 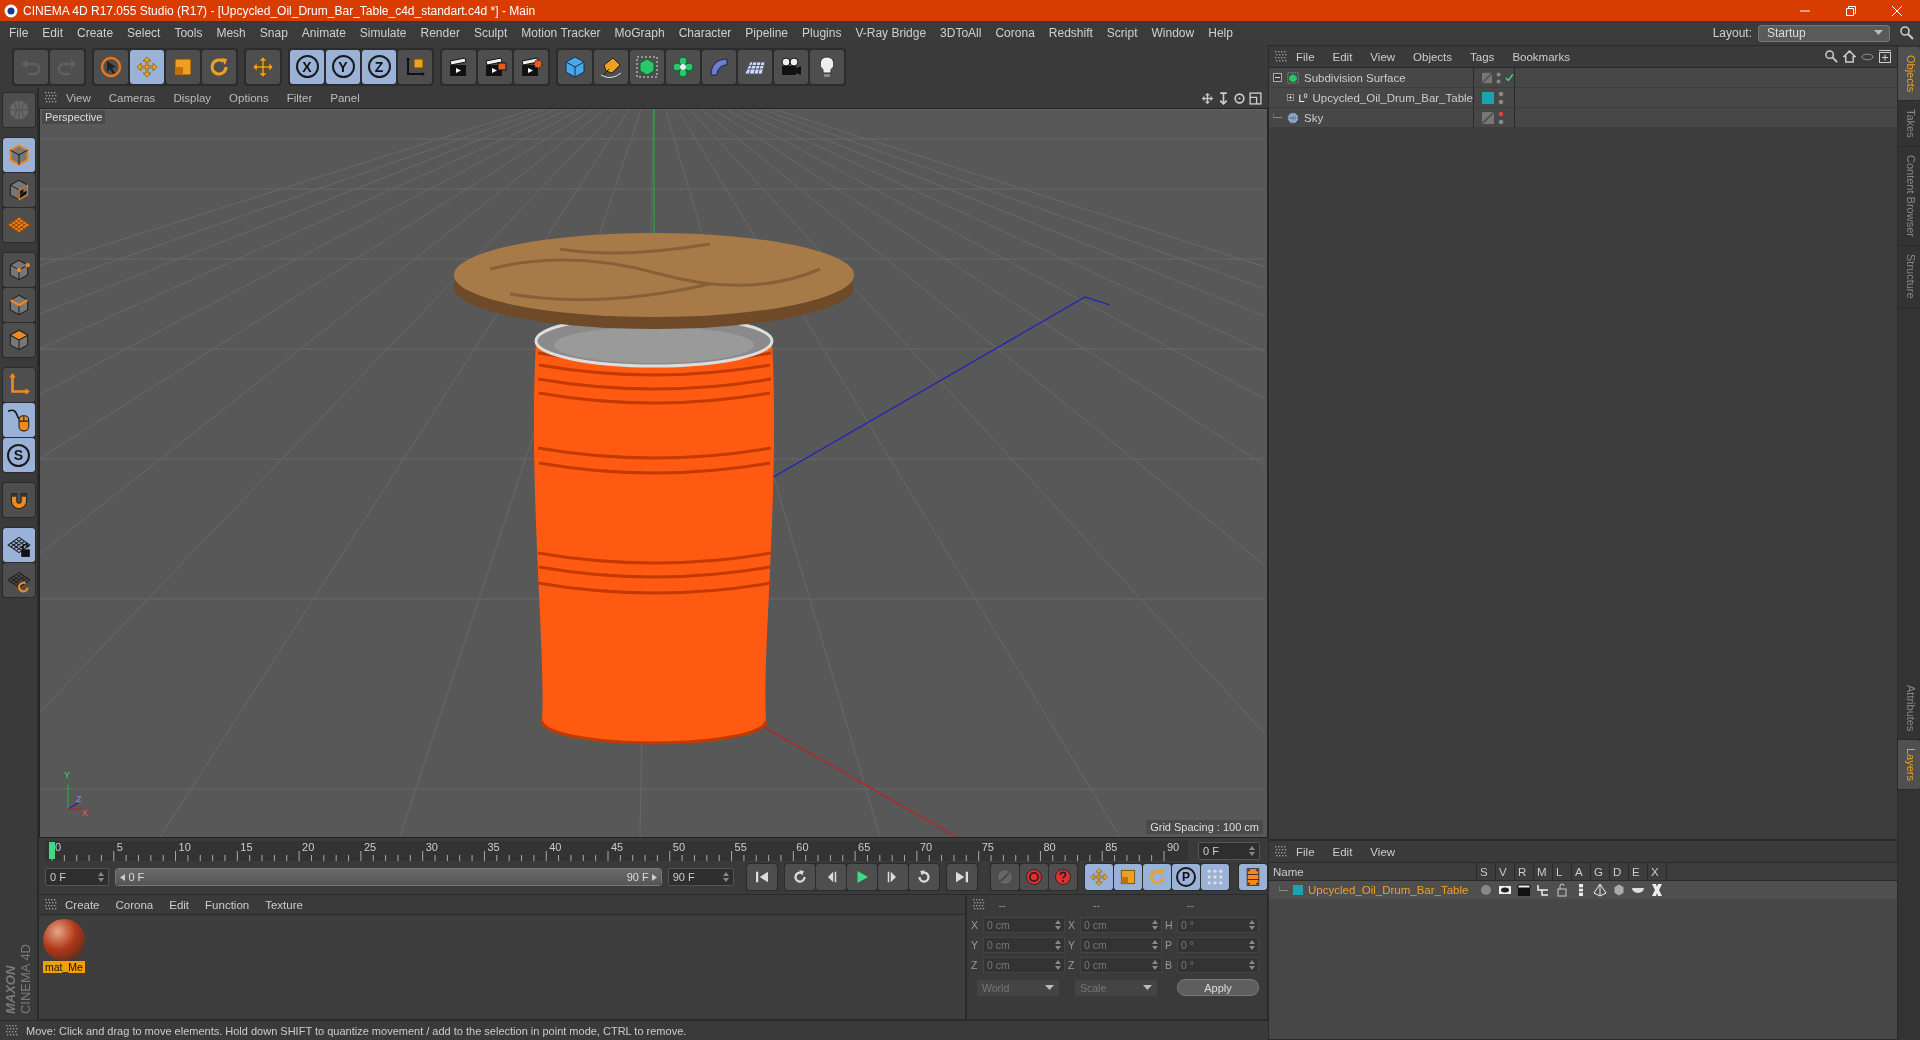 What do you see at coordinates (111, 66) in the screenshot?
I see `live-select-button` at bounding box center [111, 66].